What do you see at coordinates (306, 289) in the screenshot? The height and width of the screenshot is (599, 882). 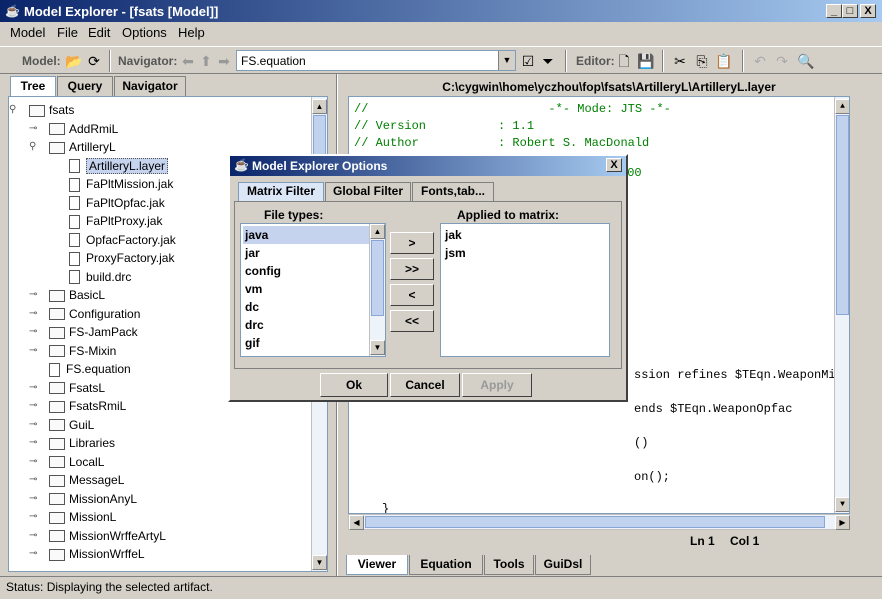 I see `file-type-item: vm` at bounding box center [306, 289].